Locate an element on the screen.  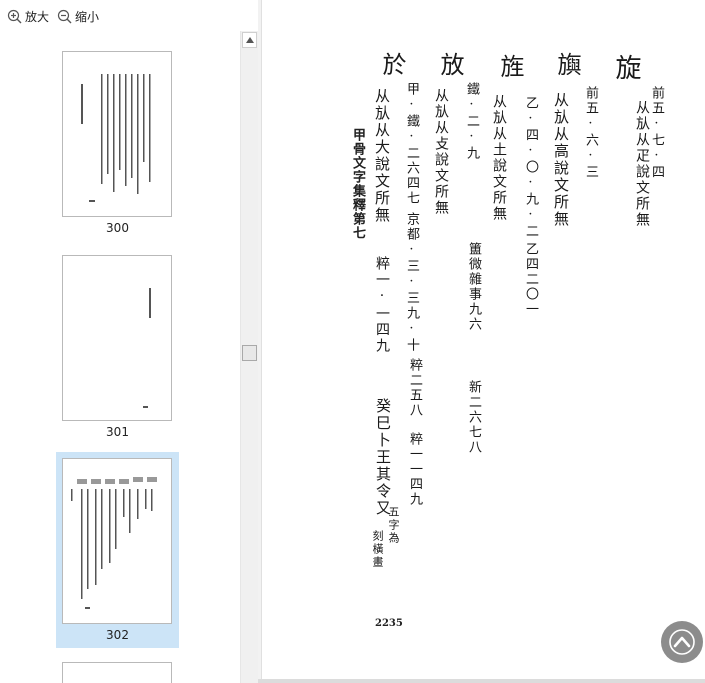
handwritten-column: 乙·四·〇·九·二 is located at coordinates (530, 167).